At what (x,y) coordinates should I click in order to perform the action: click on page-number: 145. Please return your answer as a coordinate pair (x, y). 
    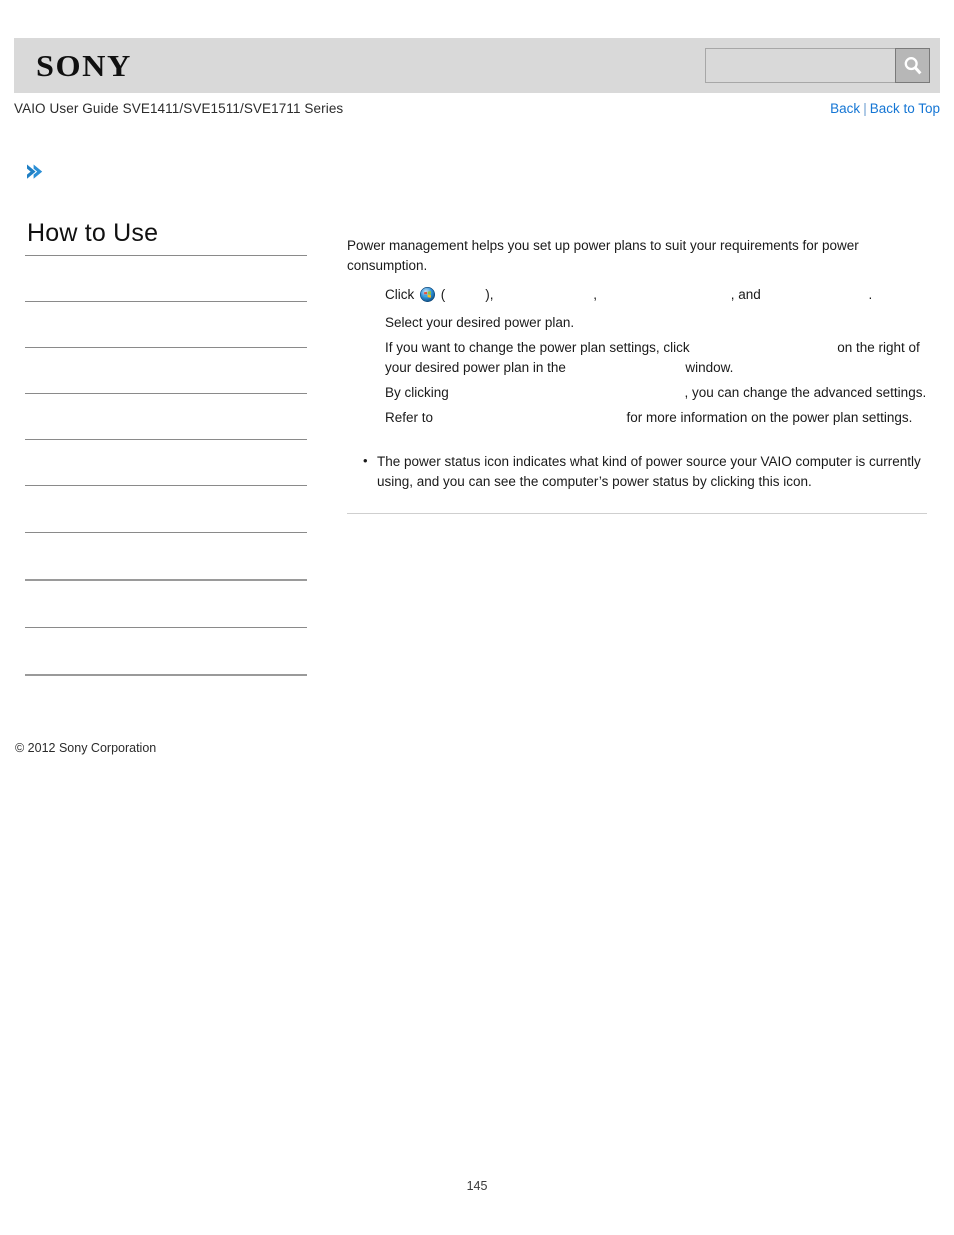
    Looking at the image, I should click on (477, 1186).